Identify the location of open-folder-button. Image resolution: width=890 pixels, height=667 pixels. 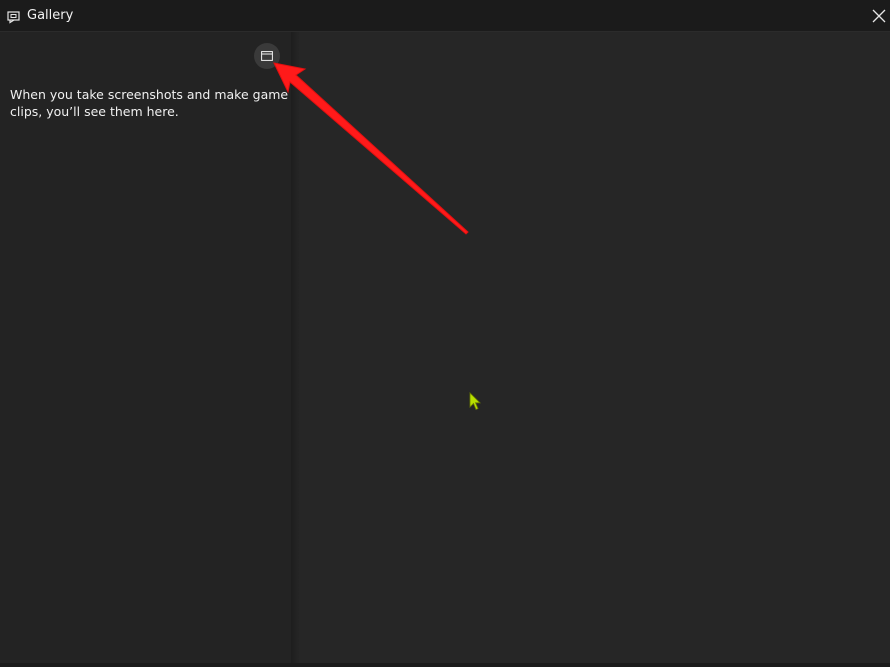
(267, 56).